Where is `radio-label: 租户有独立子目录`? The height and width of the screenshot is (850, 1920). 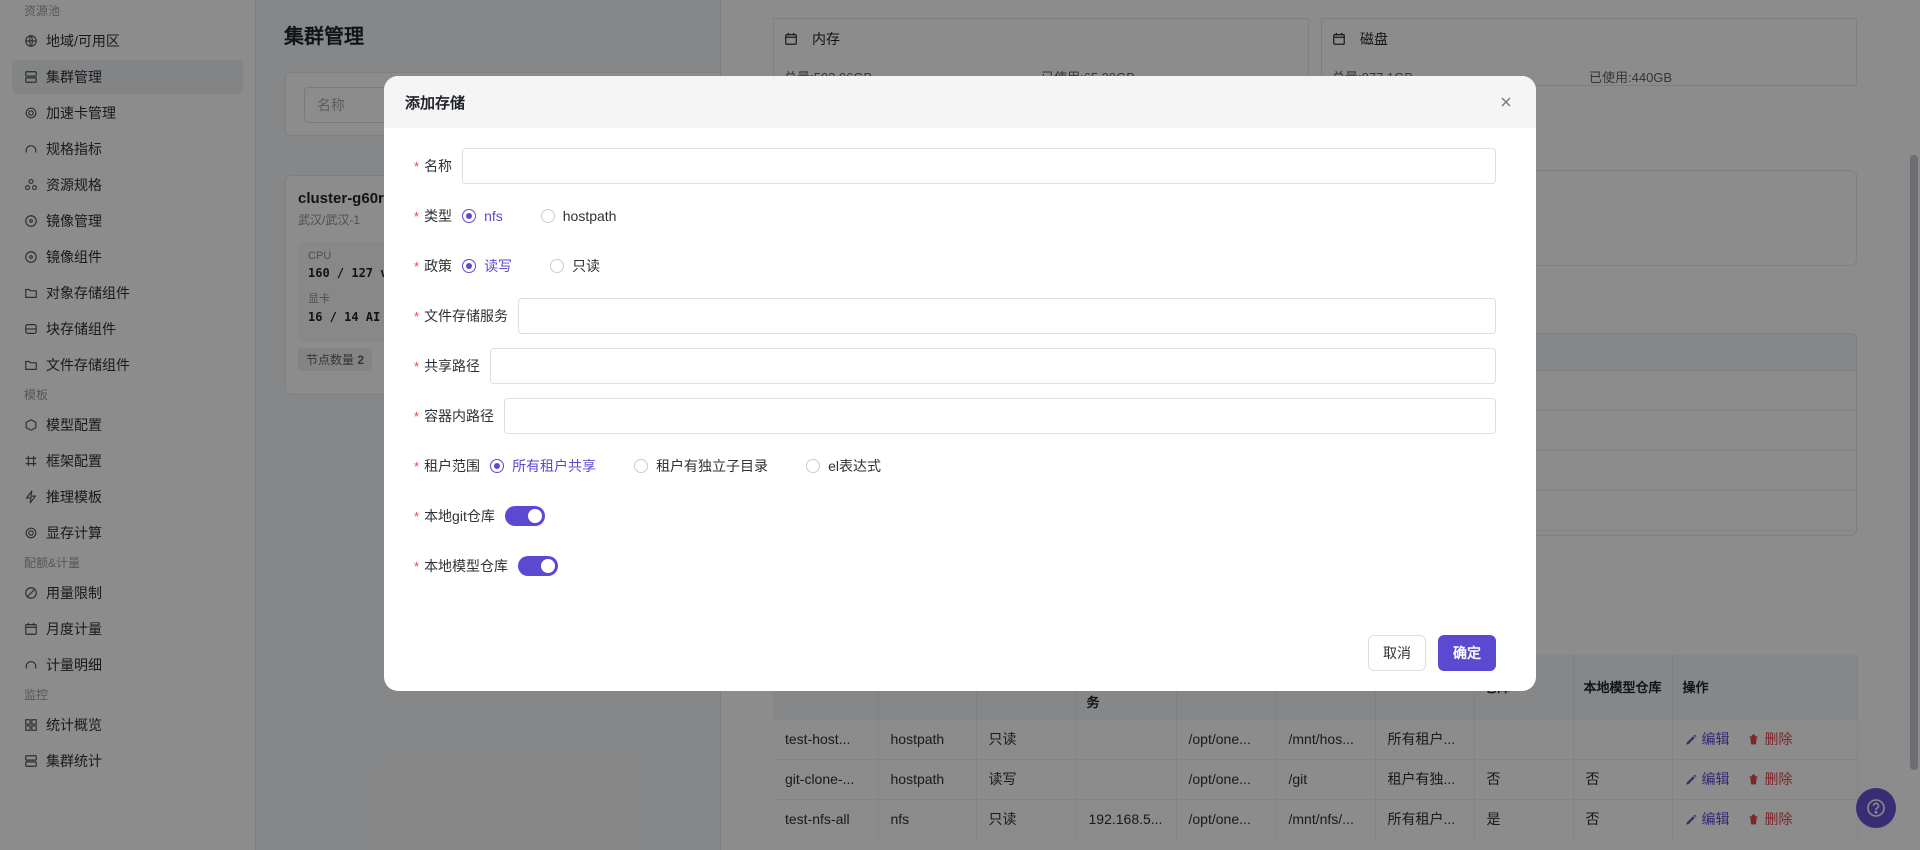 radio-label: 租户有独立子目录 is located at coordinates (712, 466).